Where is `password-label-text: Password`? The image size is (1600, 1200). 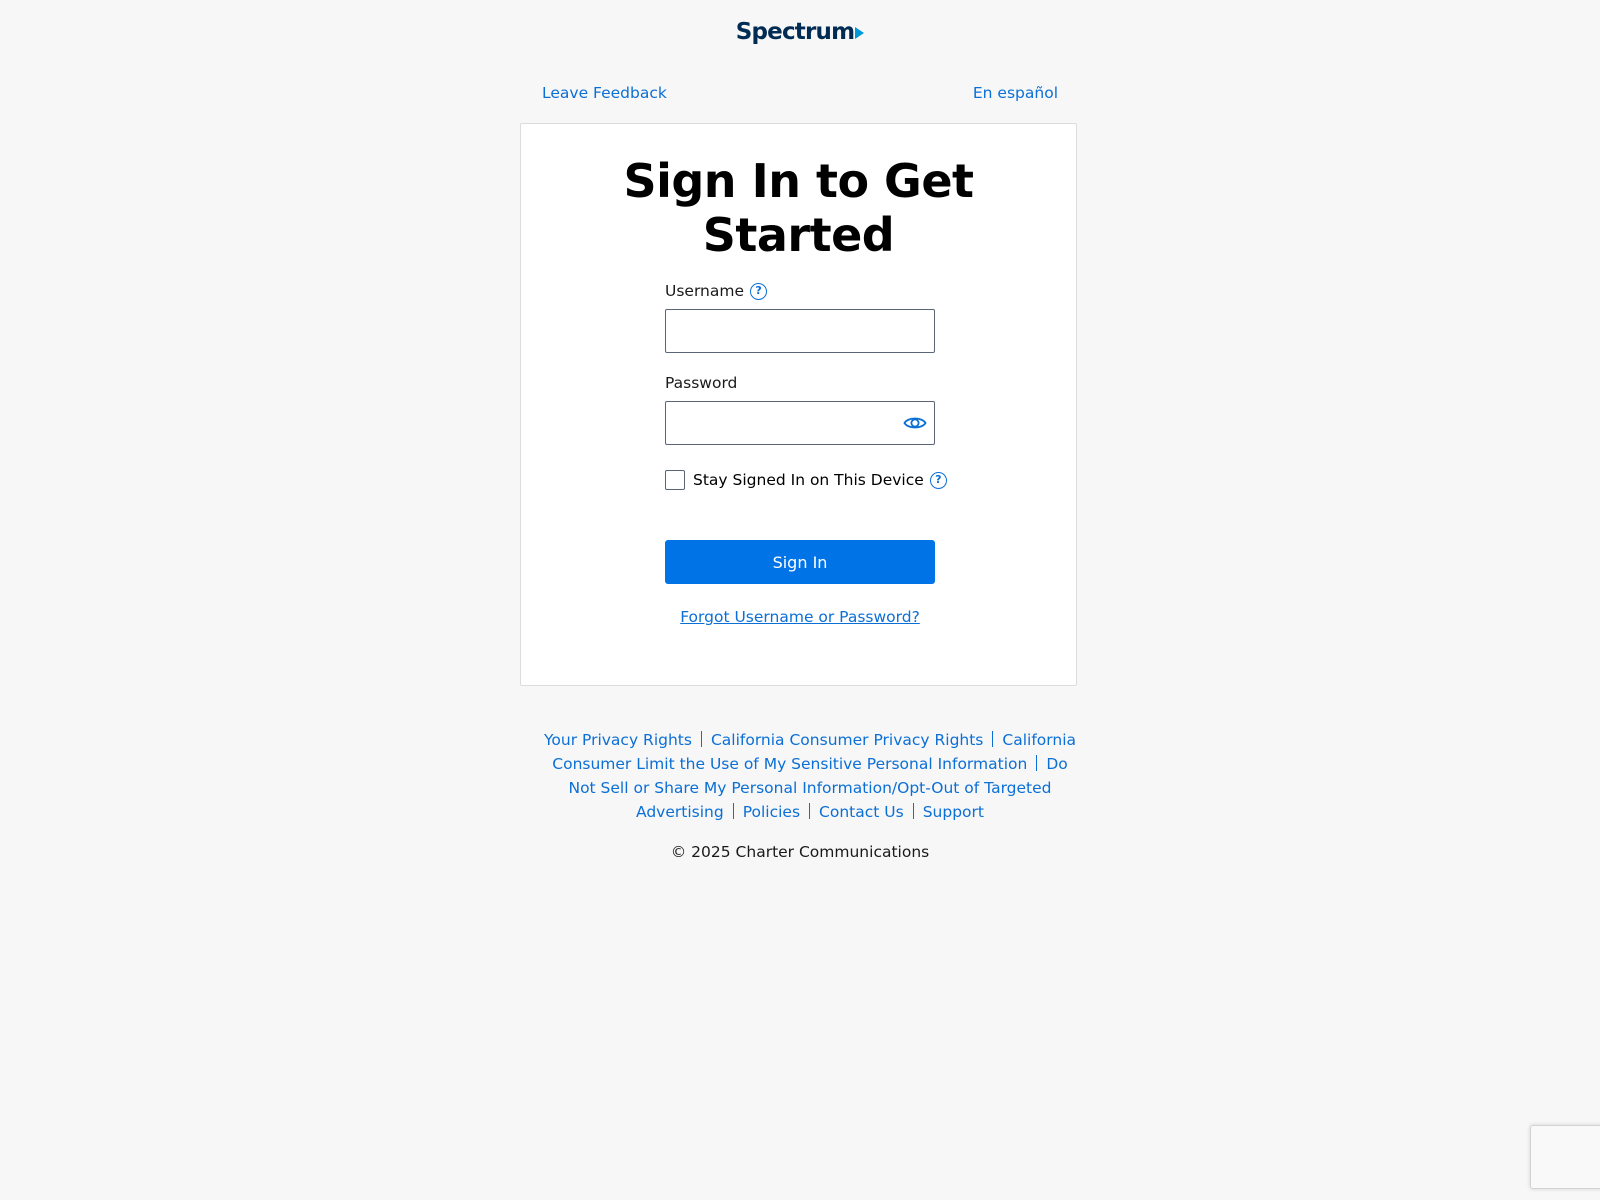
password-label-text: Password is located at coordinates (701, 383).